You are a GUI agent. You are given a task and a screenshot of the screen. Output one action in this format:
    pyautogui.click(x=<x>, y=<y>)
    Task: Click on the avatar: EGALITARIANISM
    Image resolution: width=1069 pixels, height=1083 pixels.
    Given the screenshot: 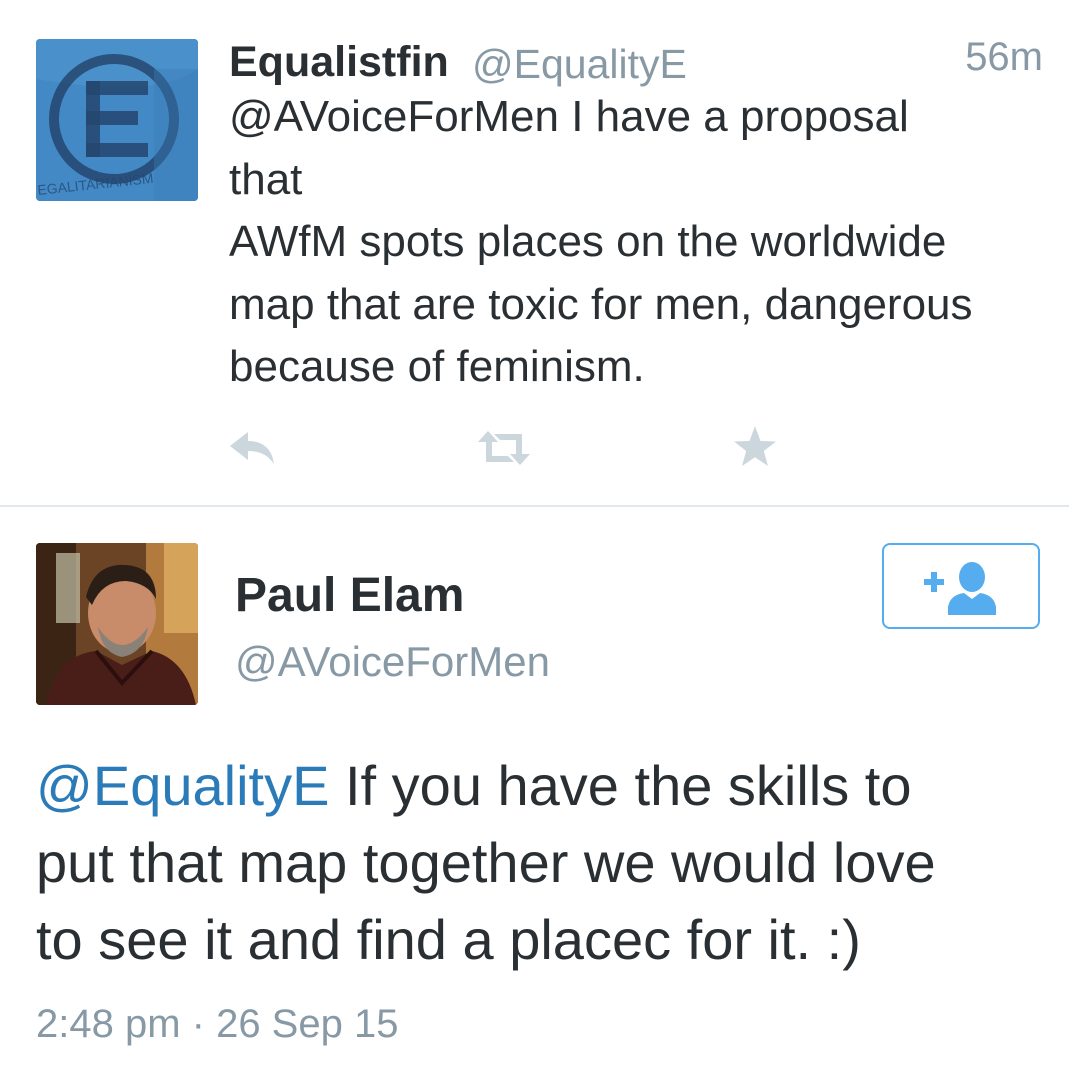 What is the action you would take?
    pyautogui.click(x=117, y=120)
    